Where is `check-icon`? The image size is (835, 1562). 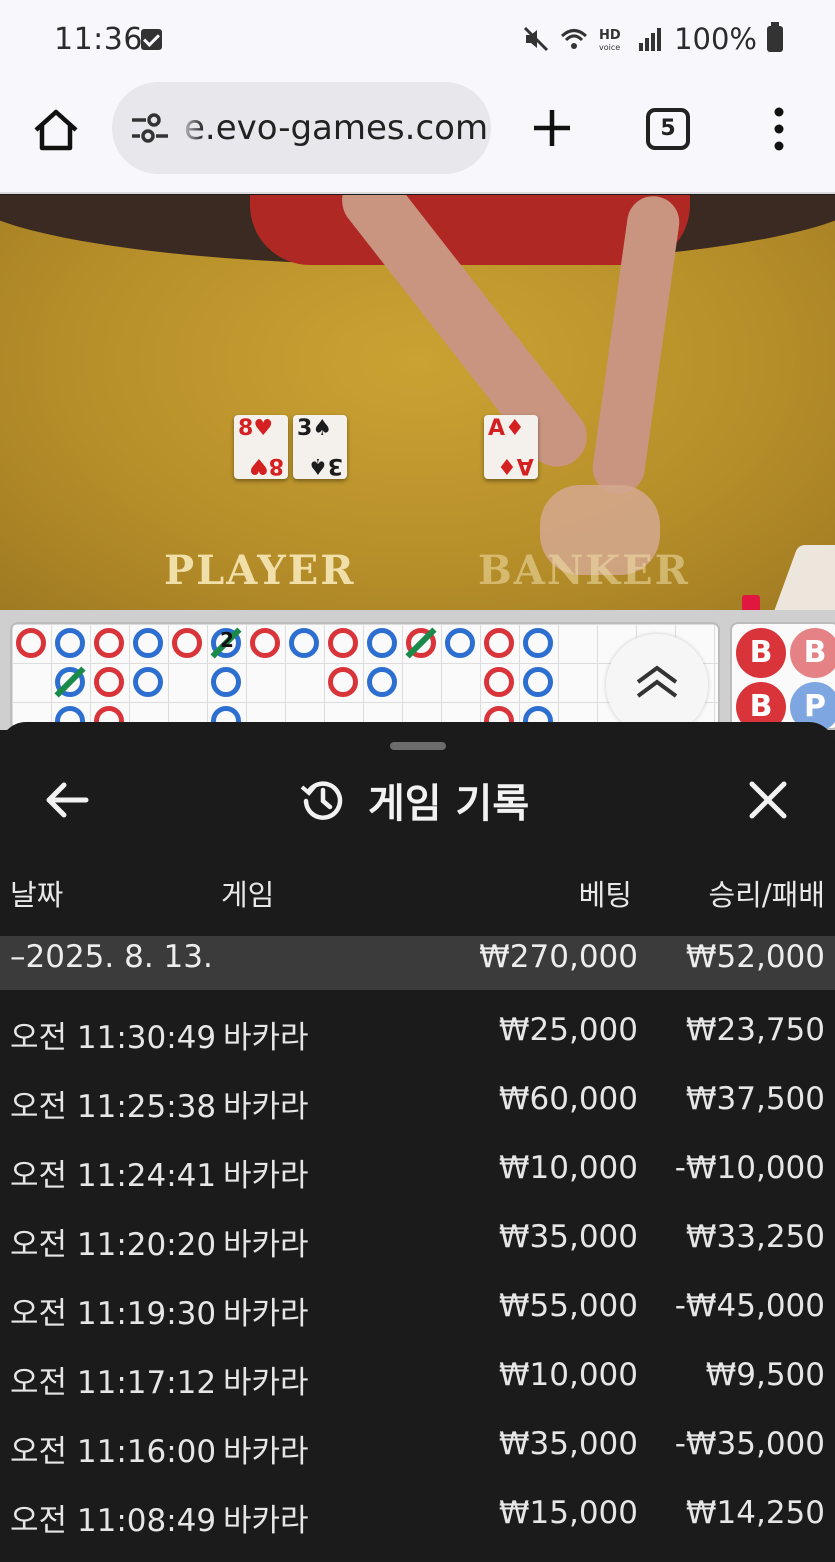 check-icon is located at coordinates (151, 39).